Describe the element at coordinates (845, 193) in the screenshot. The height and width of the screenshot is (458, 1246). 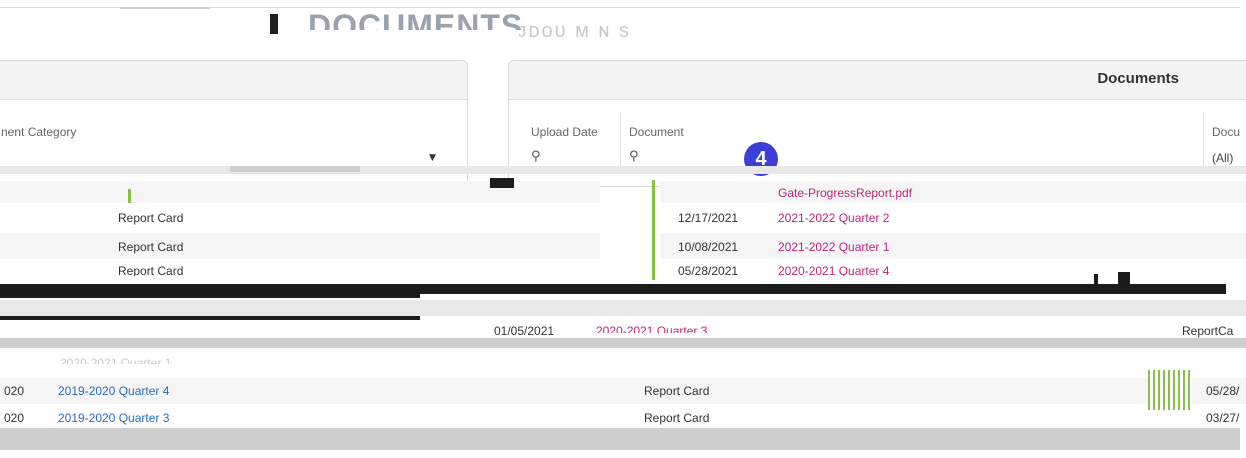
I see `document-link: Gate-ProgressReport.pdf` at that location.